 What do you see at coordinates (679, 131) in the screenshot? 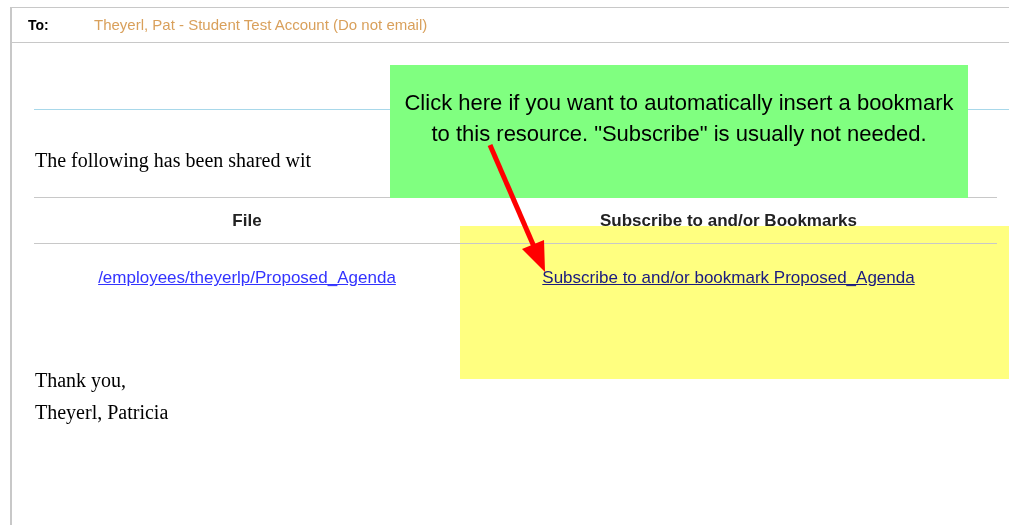
I see `callout-box: Click here if you want to automatically insert a bookmark to this resource. "Subscribe" is usually not needed.` at bounding box center [679, 131].